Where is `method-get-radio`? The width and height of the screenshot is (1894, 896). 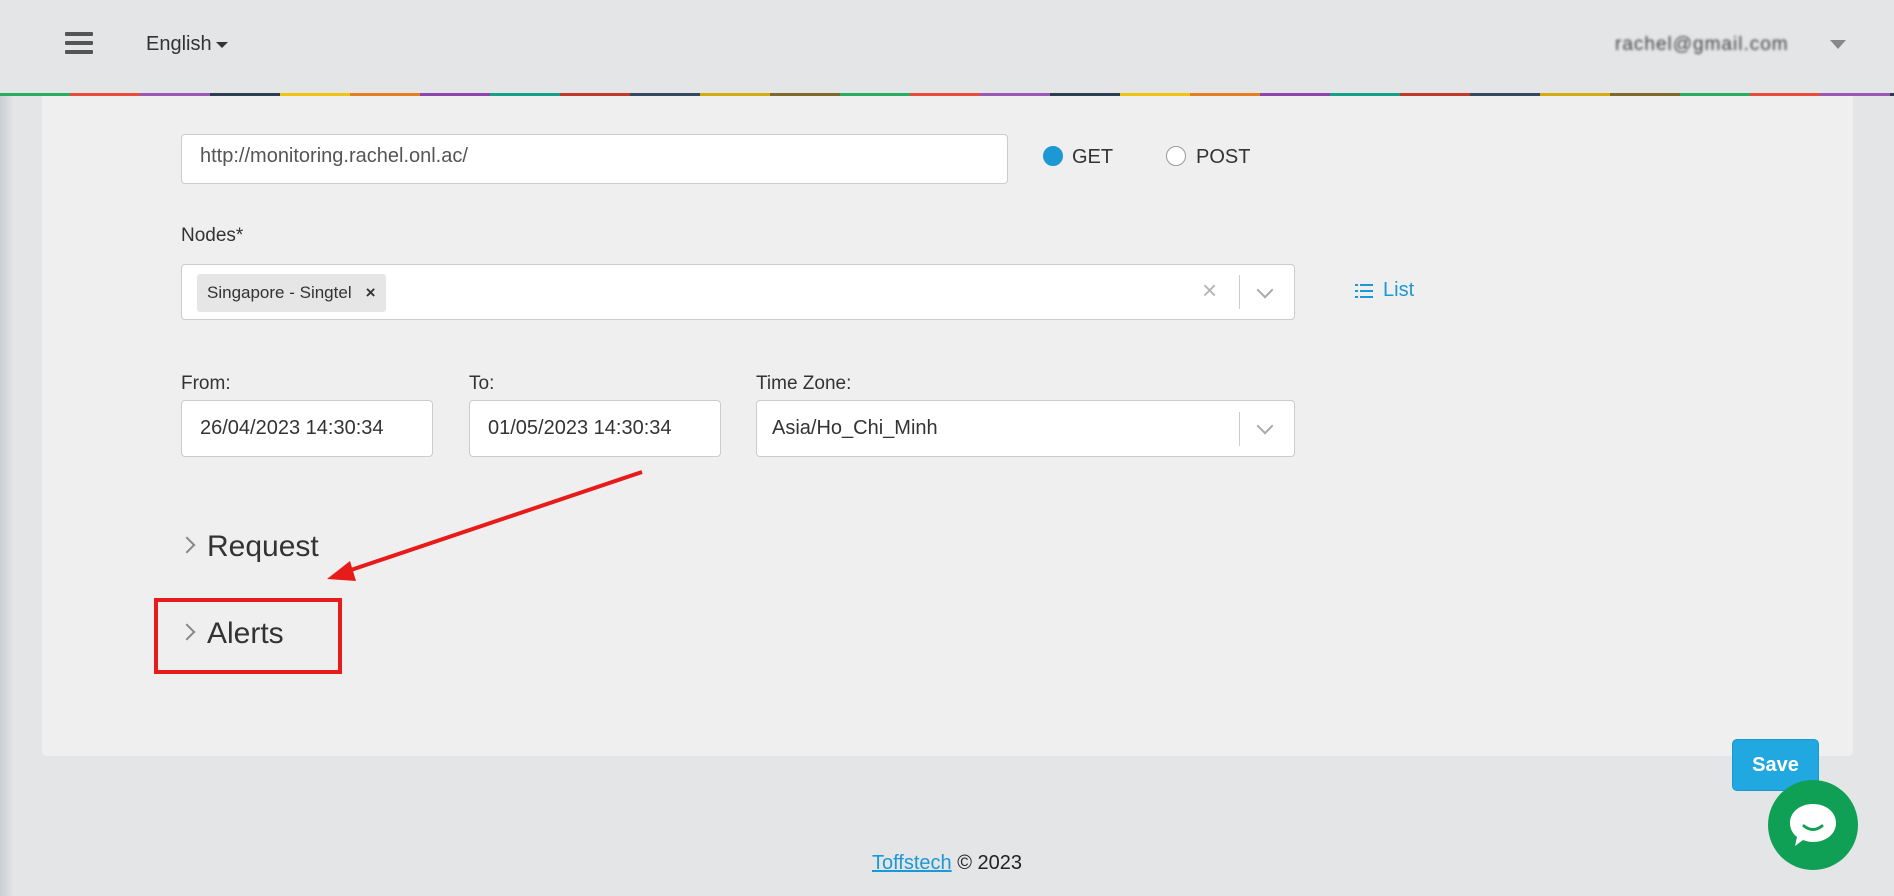 method-get-radio is located at coordinates (1053, 156).